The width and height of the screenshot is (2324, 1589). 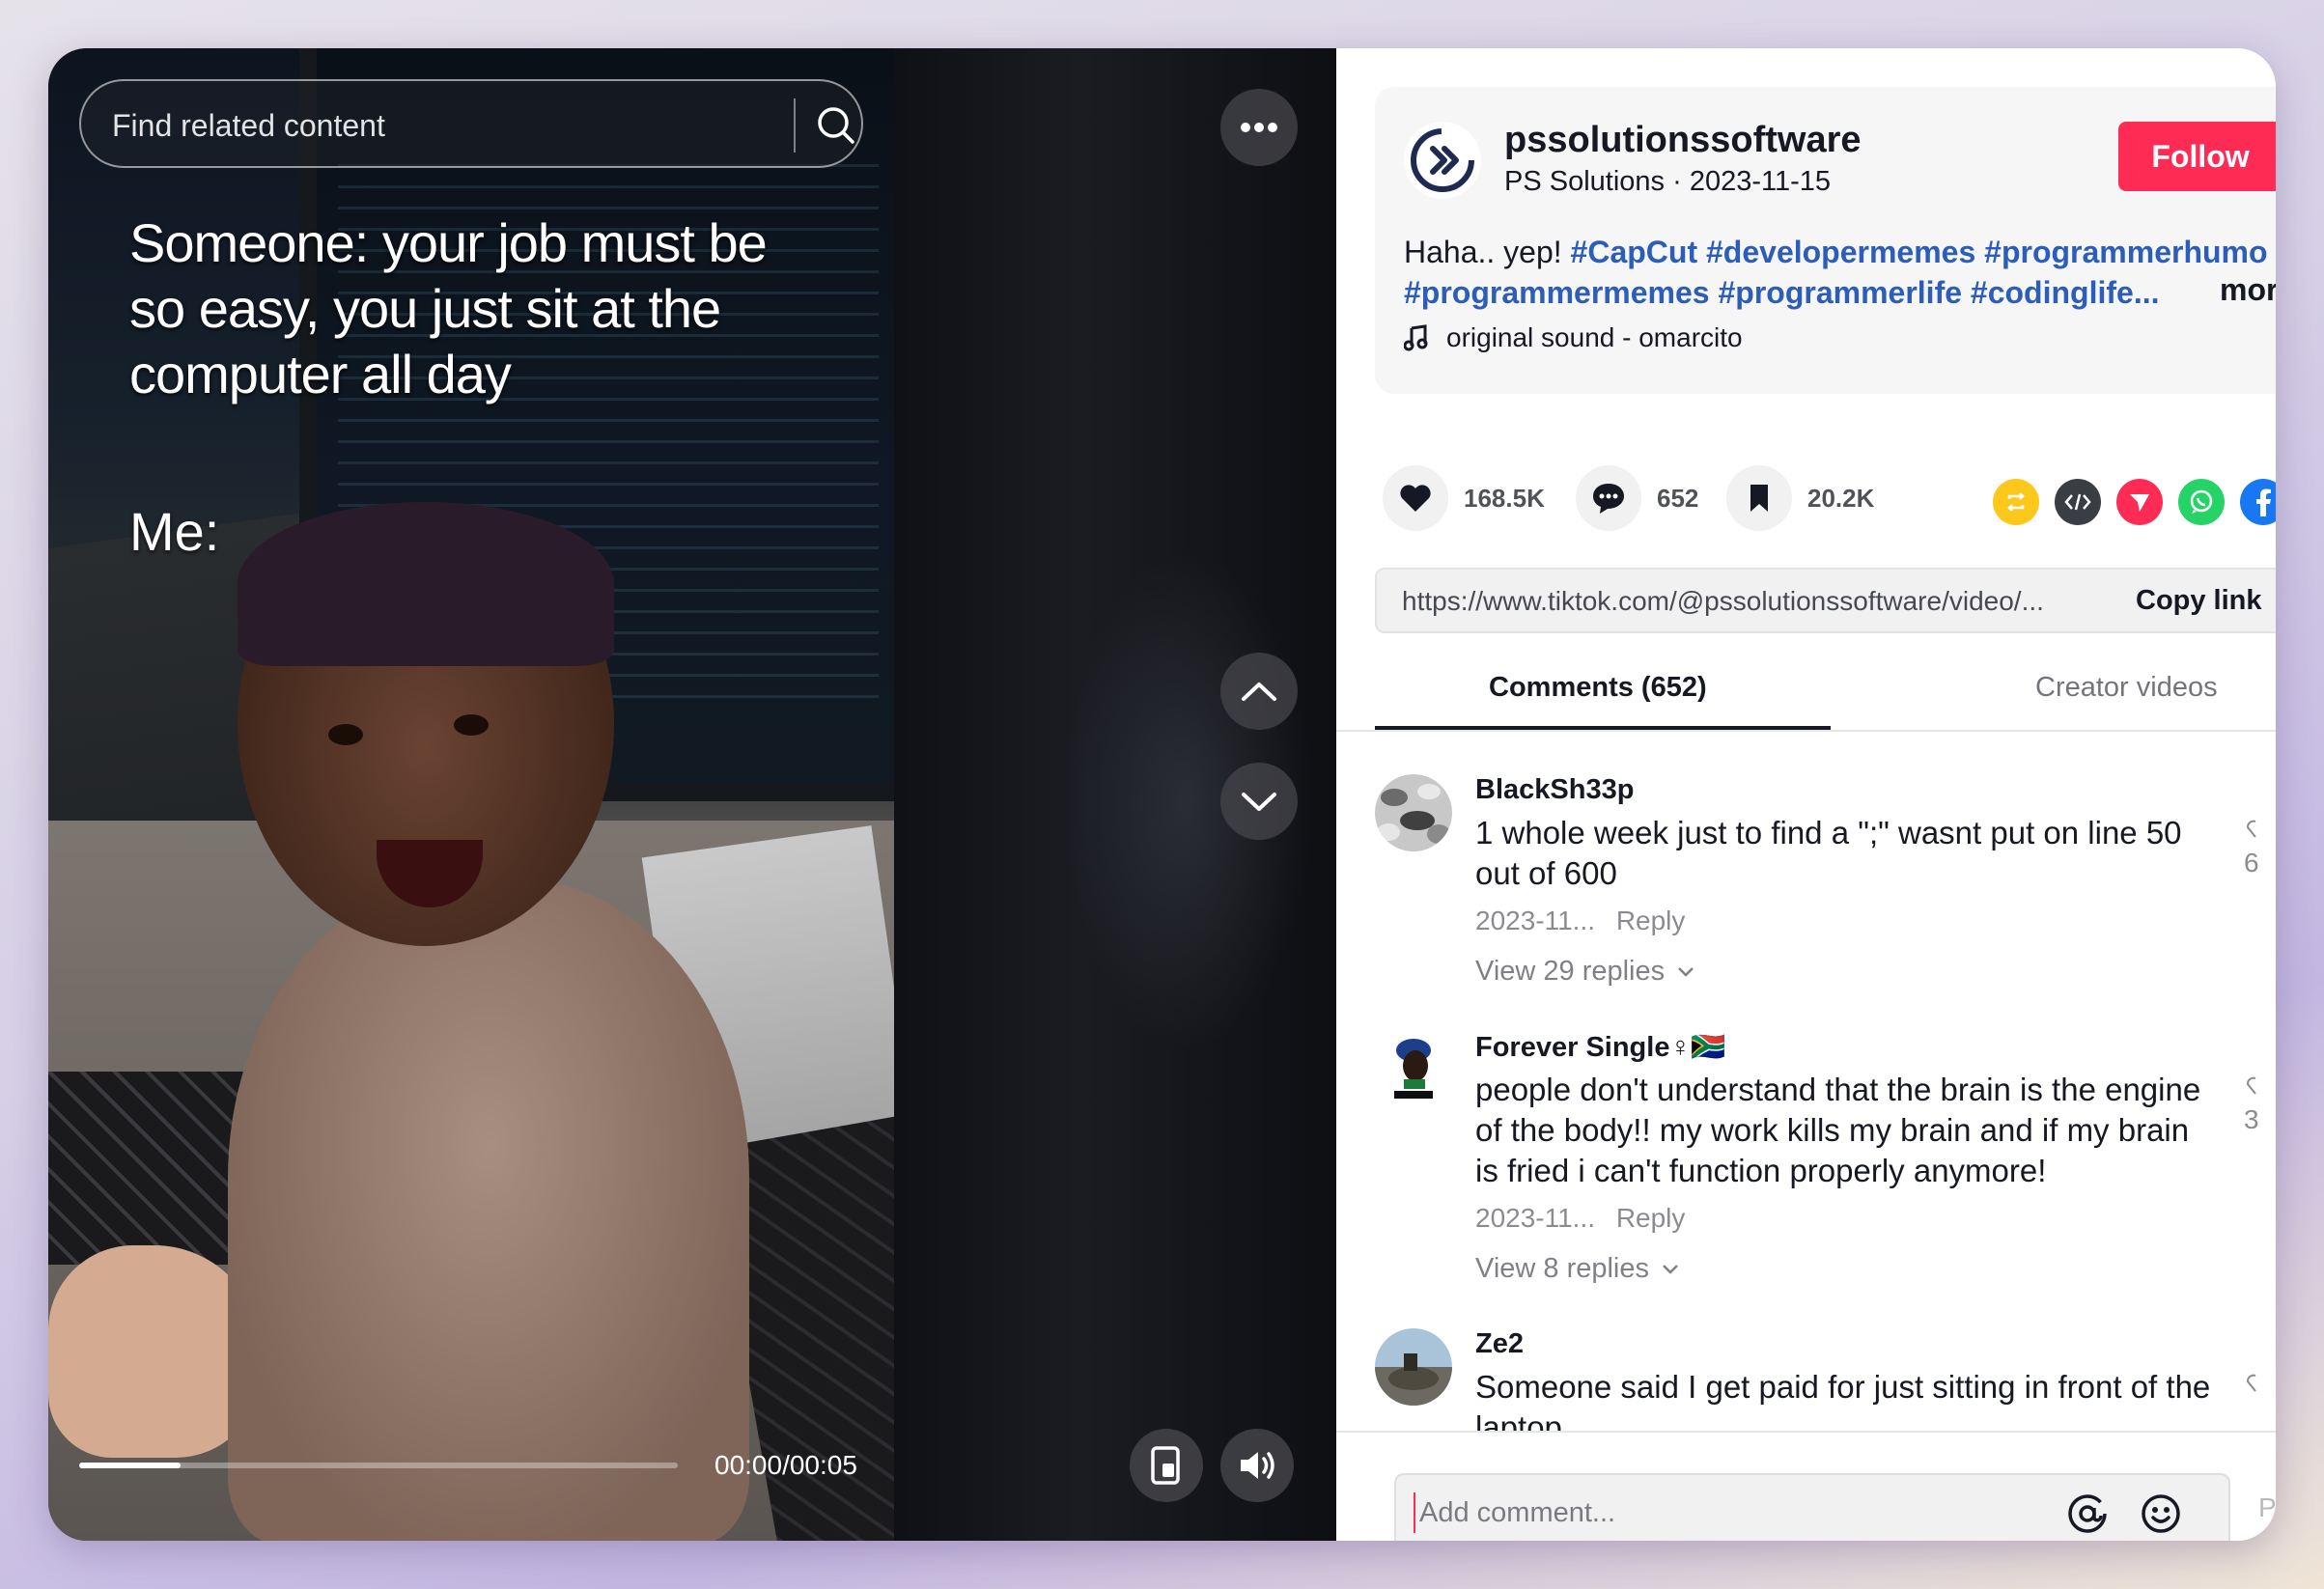 What do you see at coordinates (1500, 1344) in the screenshot?
I see `commenter-username: Ze2` at bounding box center [1500, 1344].